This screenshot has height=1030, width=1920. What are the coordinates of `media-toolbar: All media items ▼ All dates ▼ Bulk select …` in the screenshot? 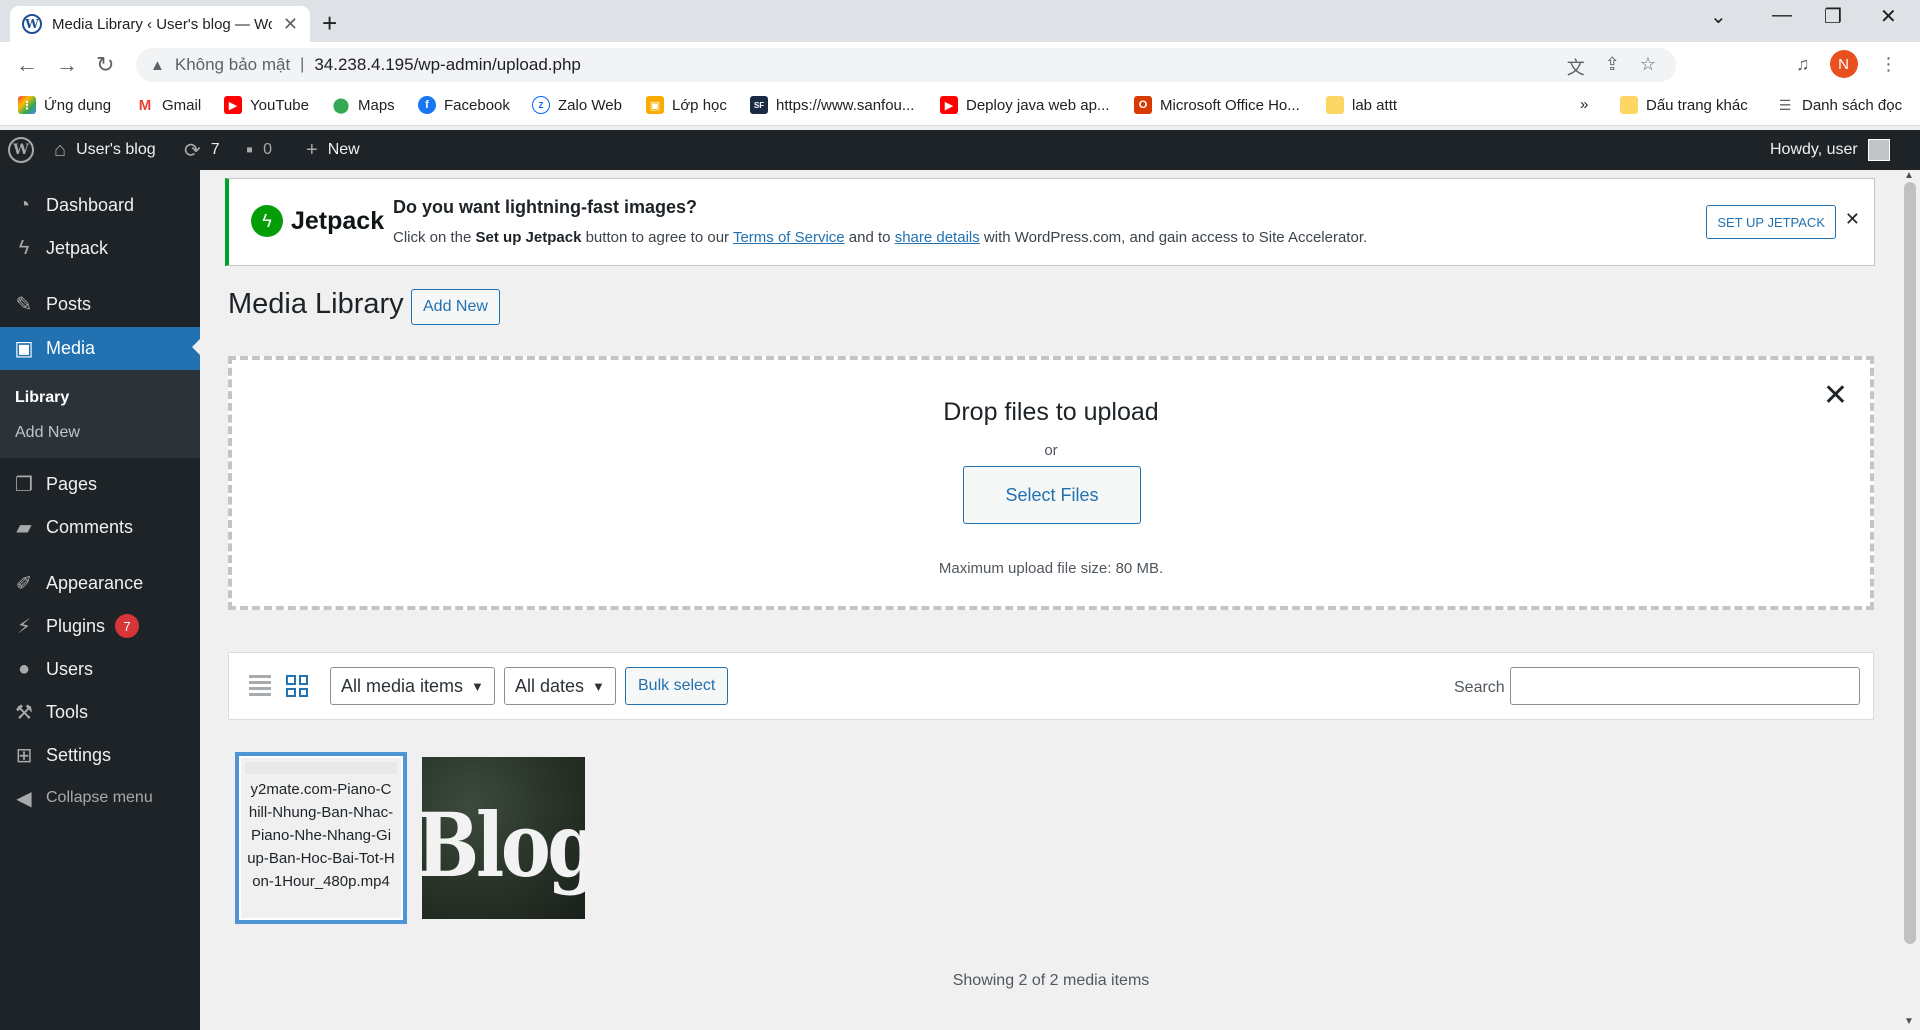 It's located at (1051, 686).